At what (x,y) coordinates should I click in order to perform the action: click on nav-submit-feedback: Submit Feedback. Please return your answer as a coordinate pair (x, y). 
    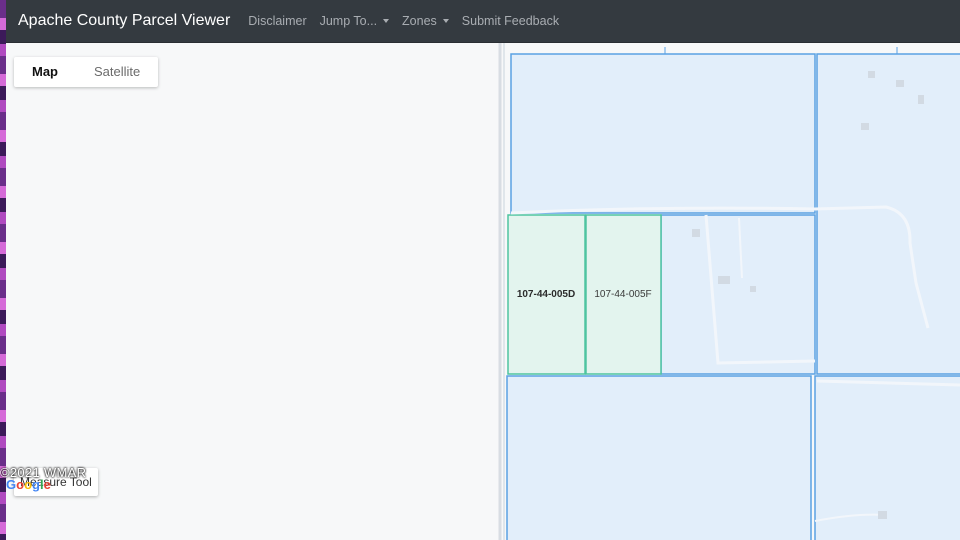
    Looking at the image, I should click on (510, 21).